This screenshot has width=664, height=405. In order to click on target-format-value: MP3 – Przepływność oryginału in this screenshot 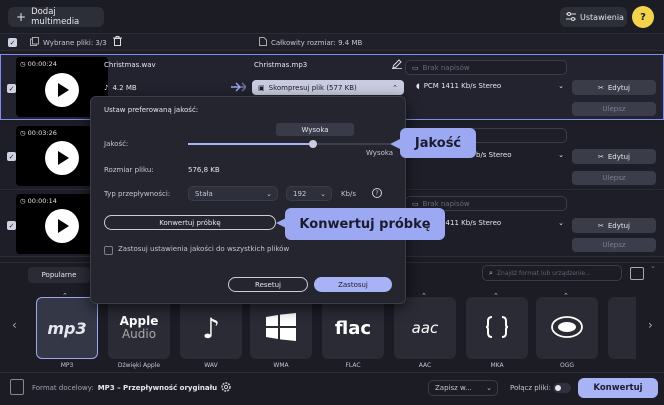, I will do `click(157, 388)`.